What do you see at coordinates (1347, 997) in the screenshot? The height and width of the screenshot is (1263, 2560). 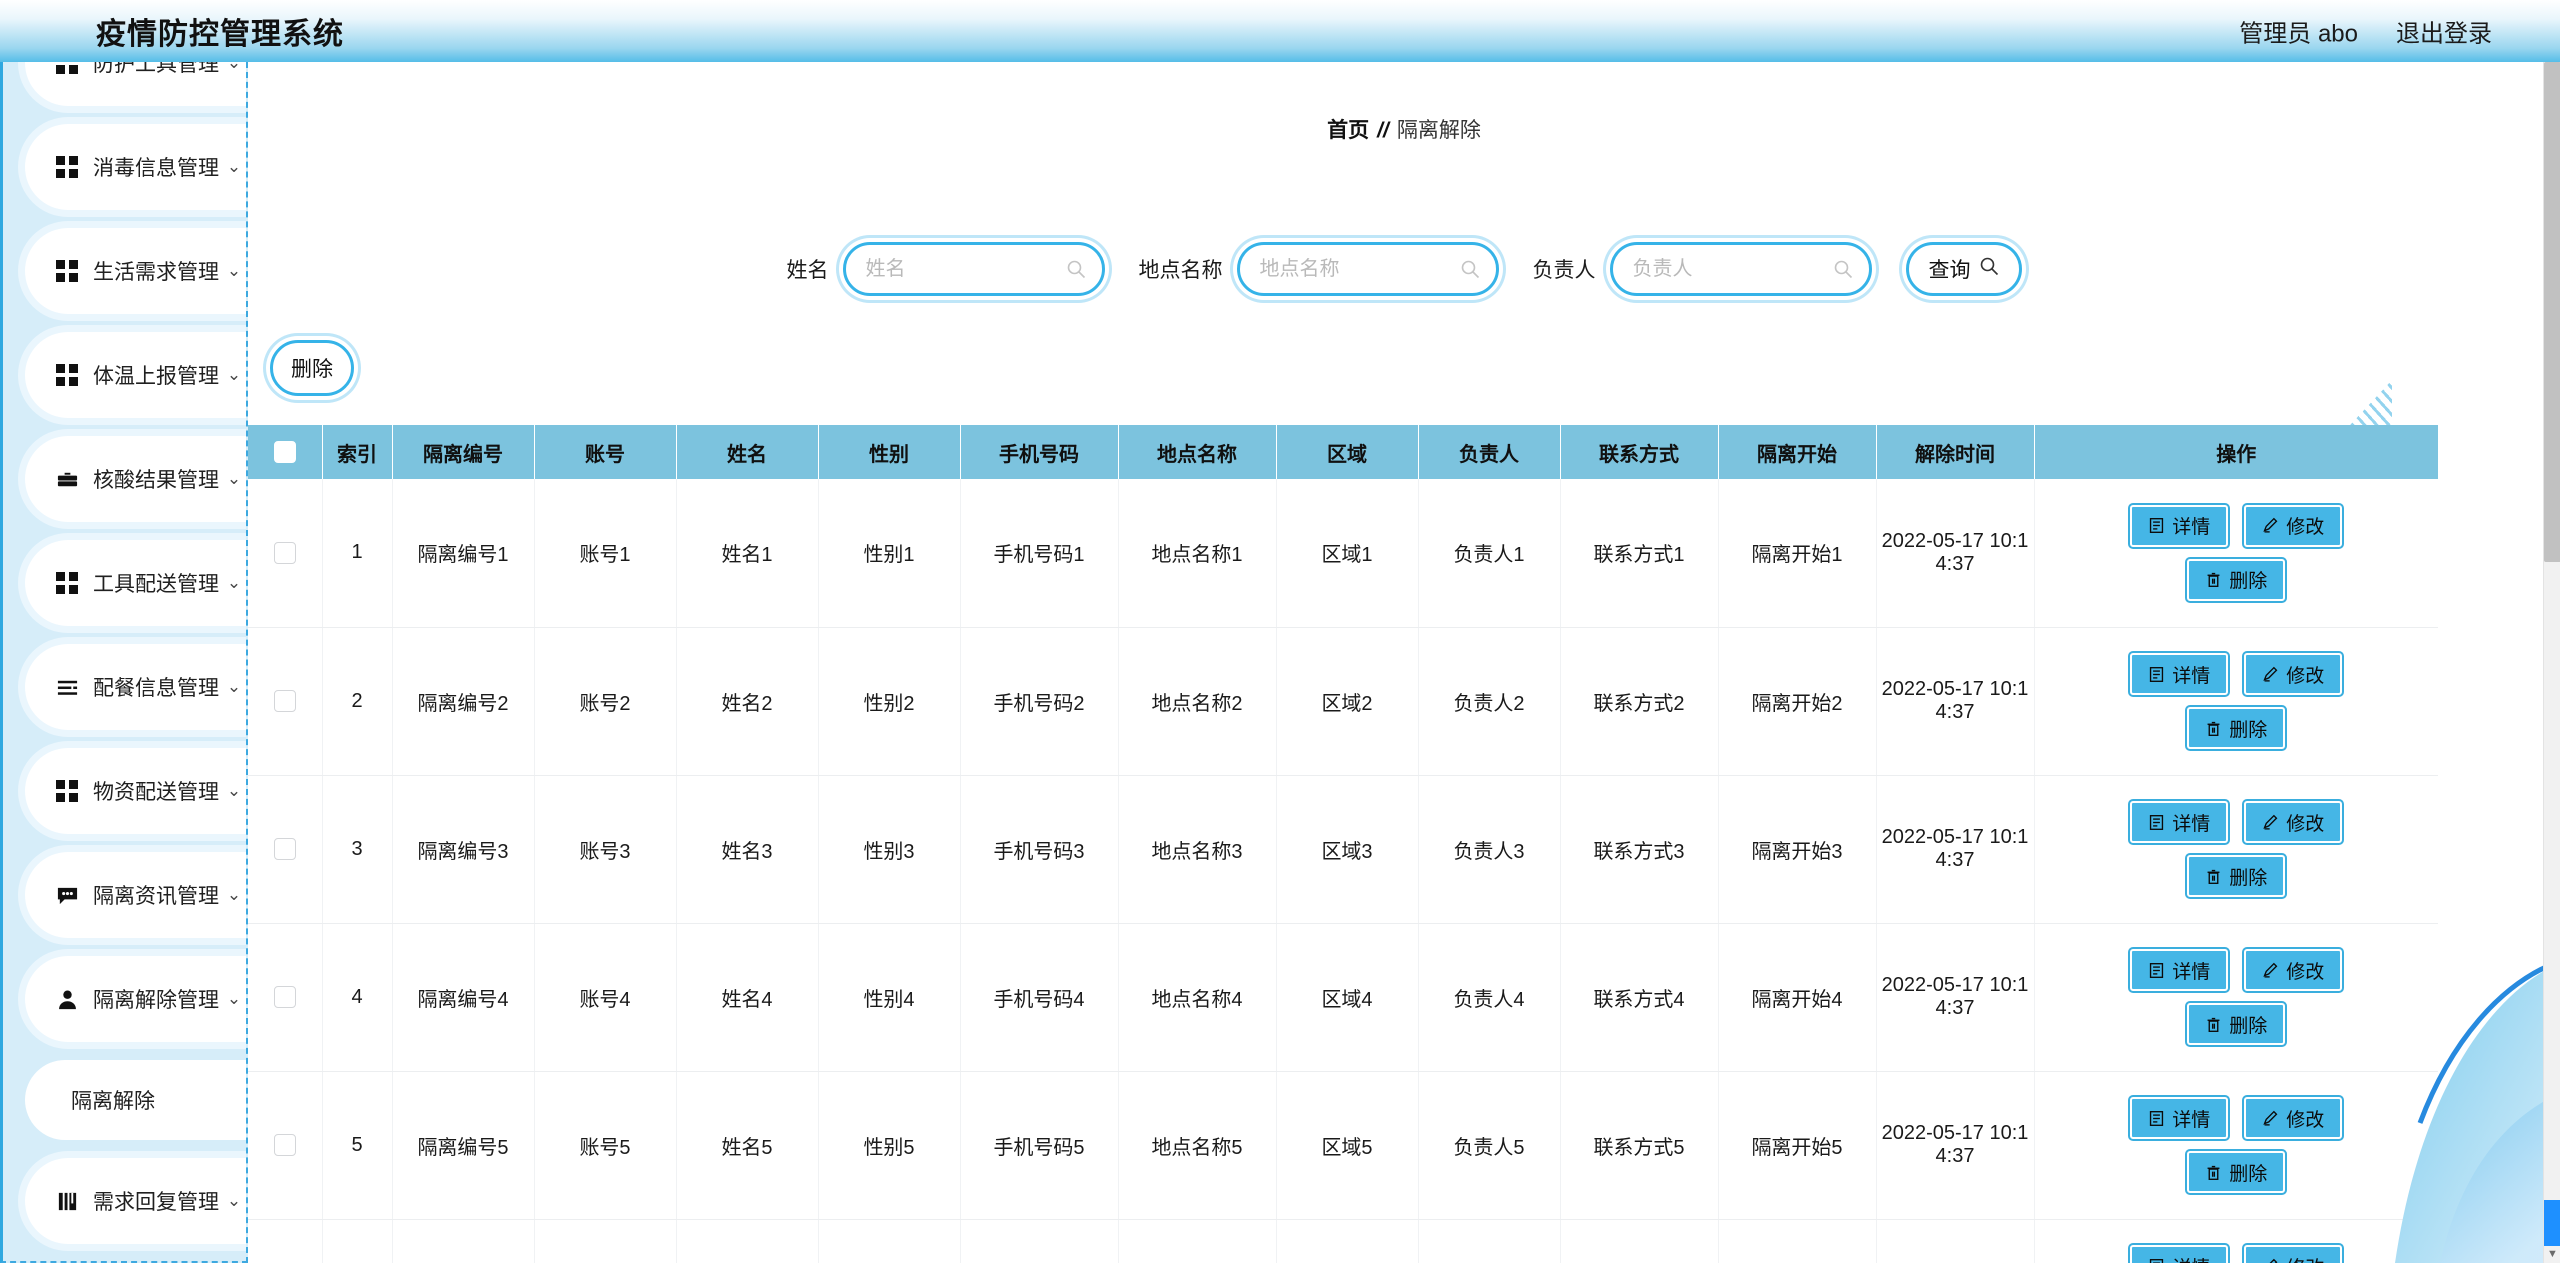 I see `cell-area: 区域4` at bounding box center [1347, 997].